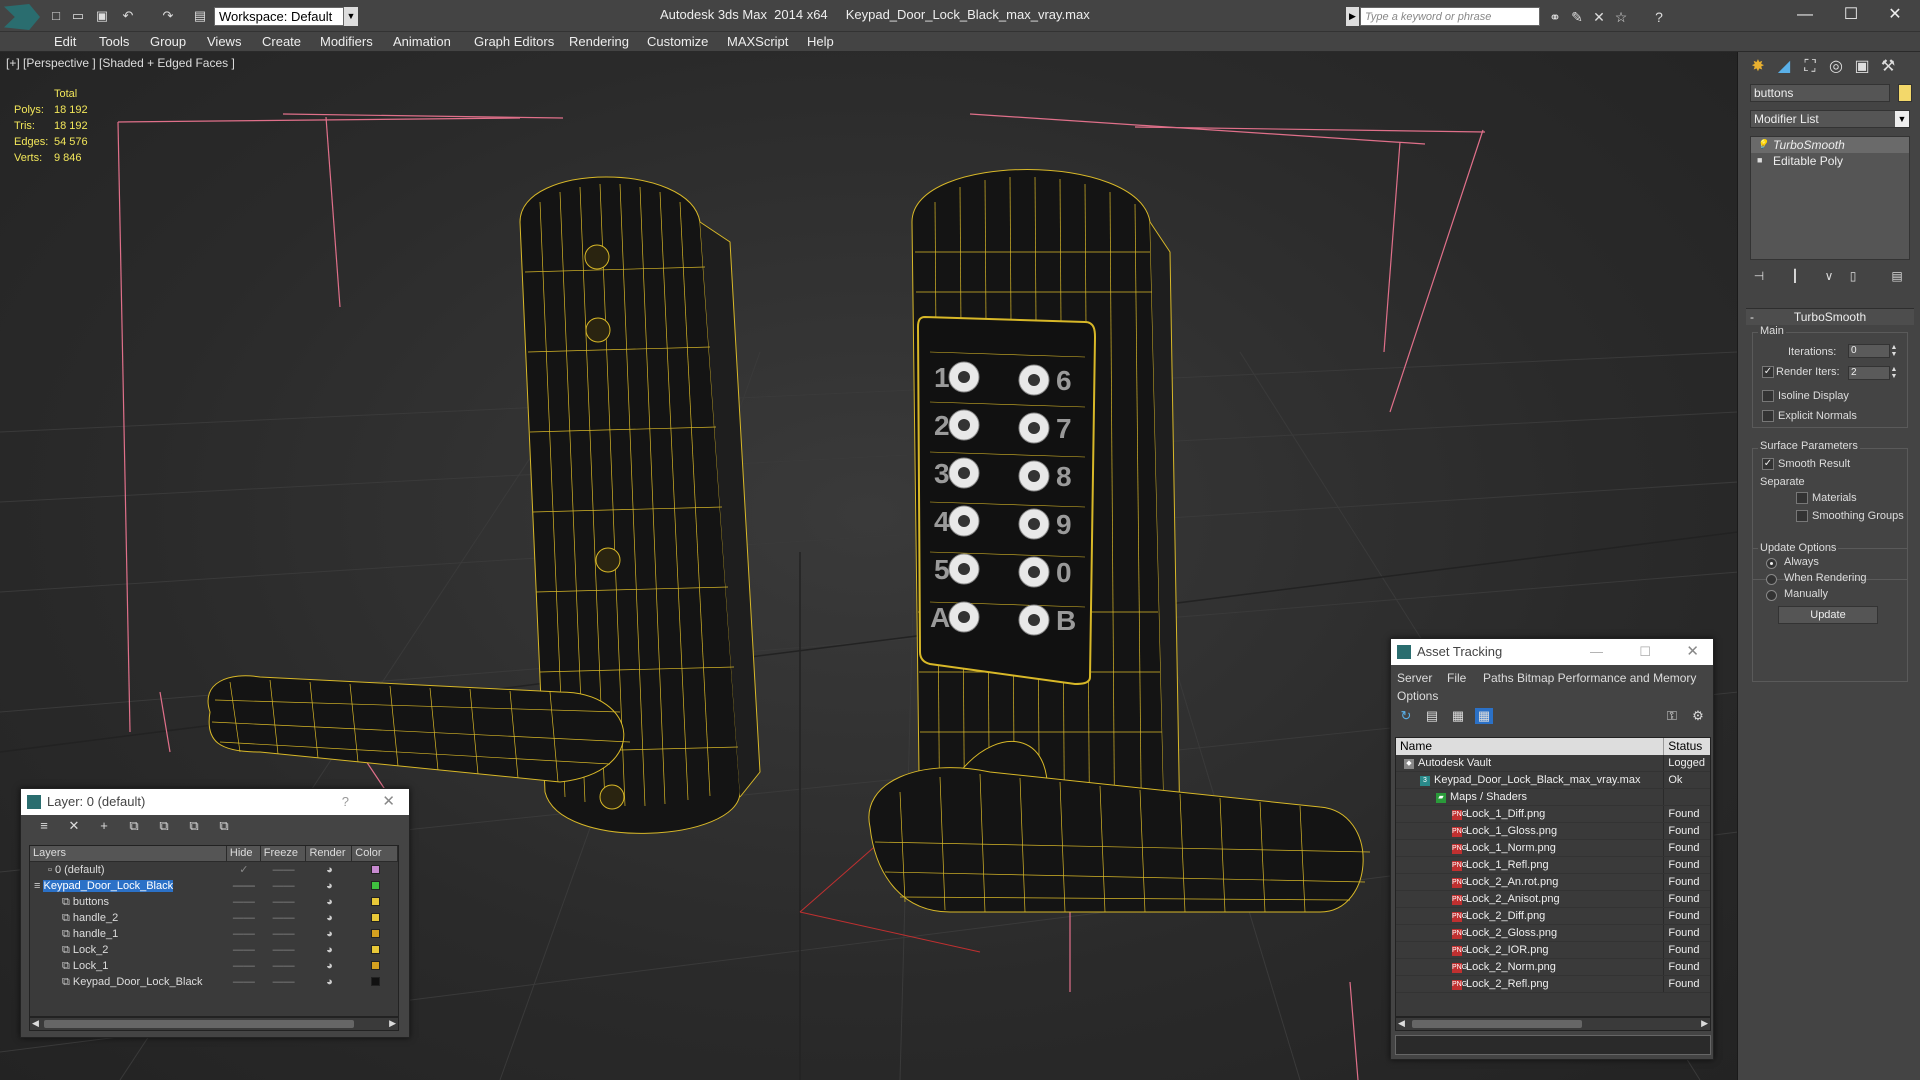 The image size is (1920, 1080). Describe the element at coordinates (1553, 1045) in the screenshot. I see `asset-path-field` at that location.